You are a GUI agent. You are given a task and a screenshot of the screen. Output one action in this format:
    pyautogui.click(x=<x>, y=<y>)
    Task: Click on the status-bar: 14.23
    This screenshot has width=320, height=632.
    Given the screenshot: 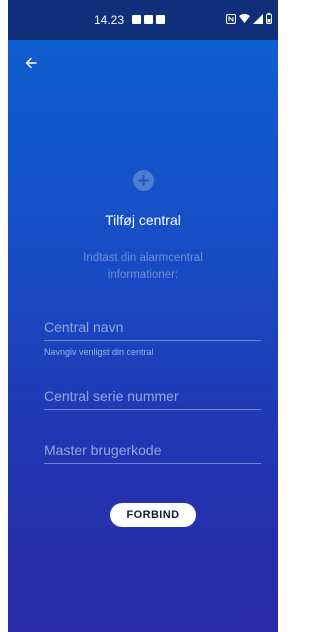 What is the action you would take?
    pyautogui.click(x=143, y=20)
    